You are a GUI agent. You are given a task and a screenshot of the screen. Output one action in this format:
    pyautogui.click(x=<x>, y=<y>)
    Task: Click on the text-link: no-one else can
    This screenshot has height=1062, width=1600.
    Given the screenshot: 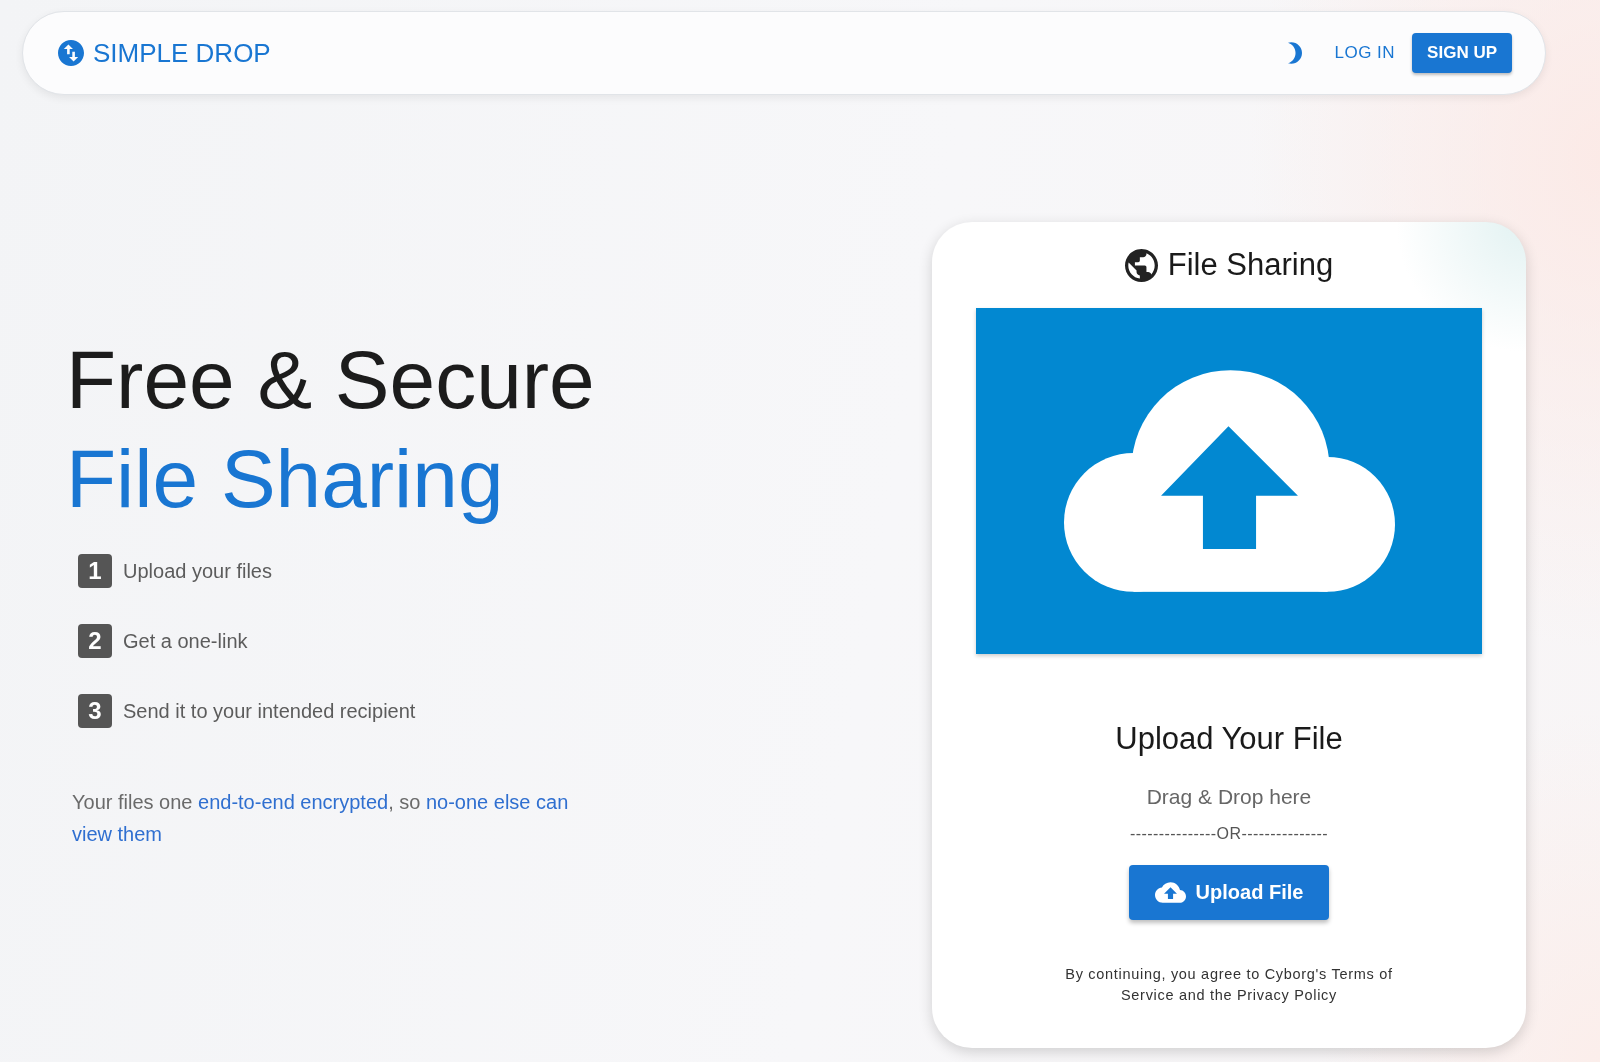 What is the action you would take?
    pyautogui.click(x=497, y=802)
    